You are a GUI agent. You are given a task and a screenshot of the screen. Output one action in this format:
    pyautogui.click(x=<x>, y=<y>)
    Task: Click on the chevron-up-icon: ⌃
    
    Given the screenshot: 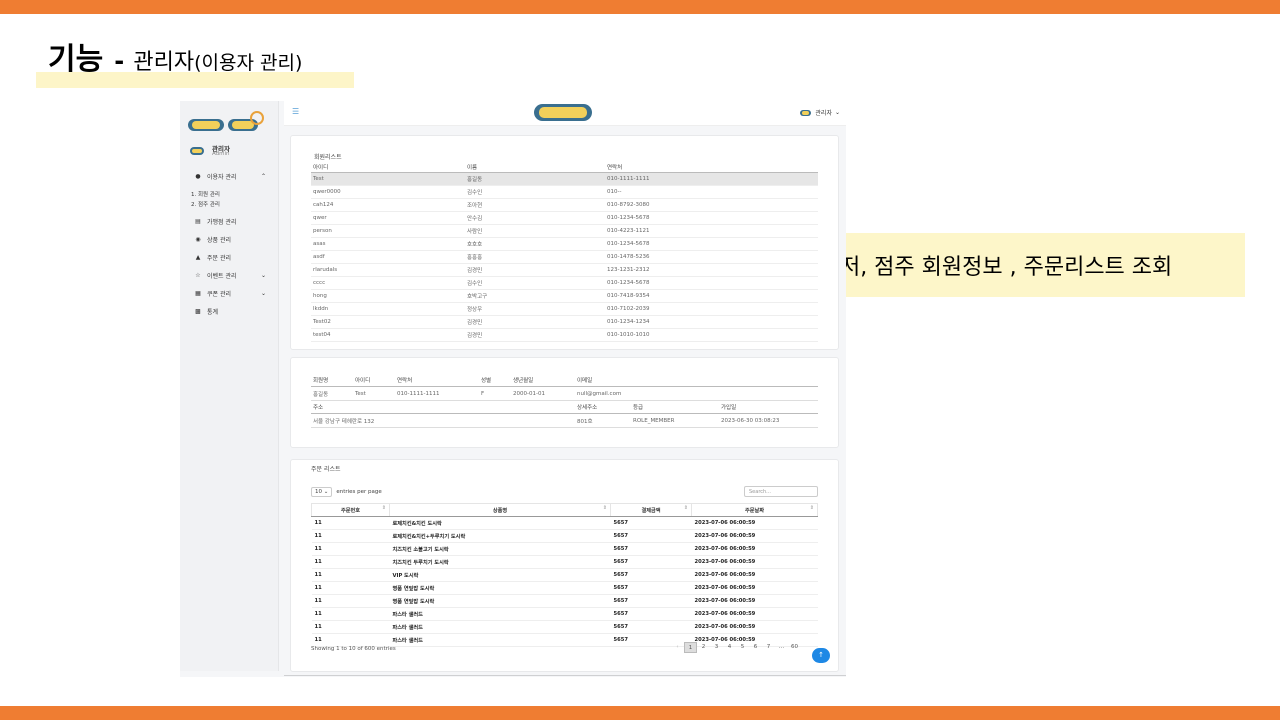 What is the action you would take?
    pyautogui.click(x=263, y=176)
    